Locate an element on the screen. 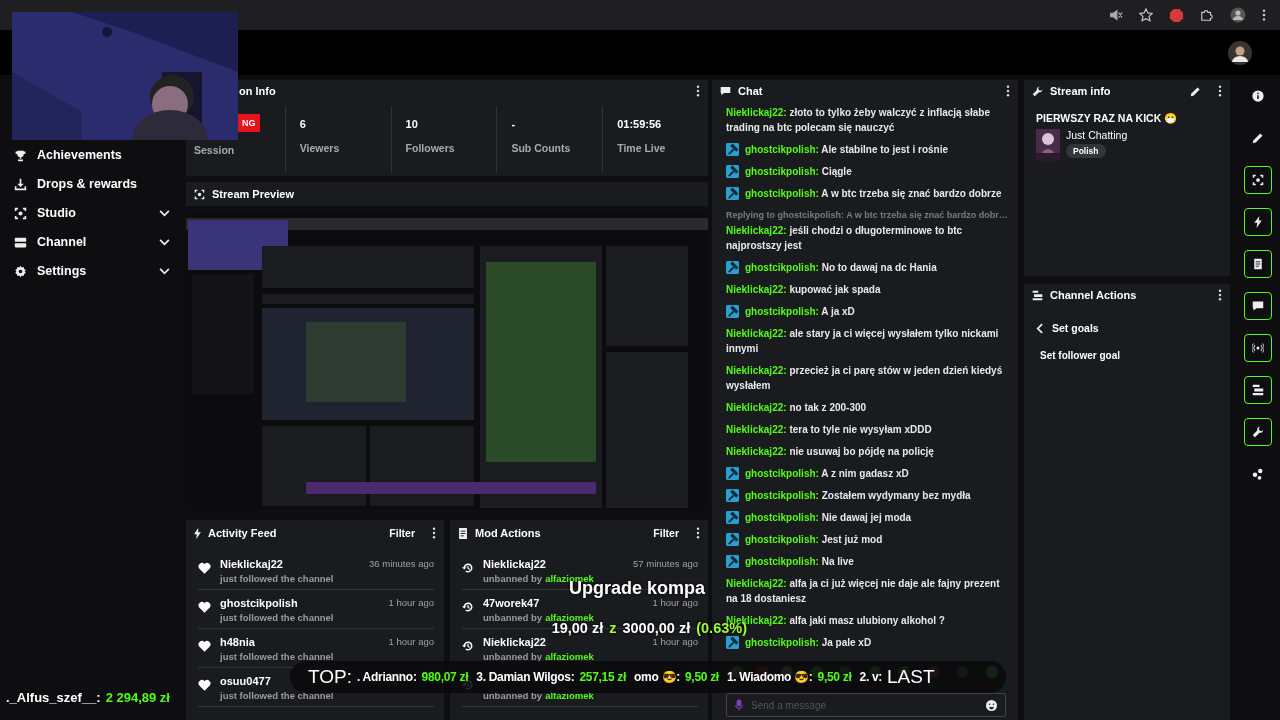  chat-message: ghostcikpolish: Ale stabilne to jest i rośnie is located at coordinates (847, 150).